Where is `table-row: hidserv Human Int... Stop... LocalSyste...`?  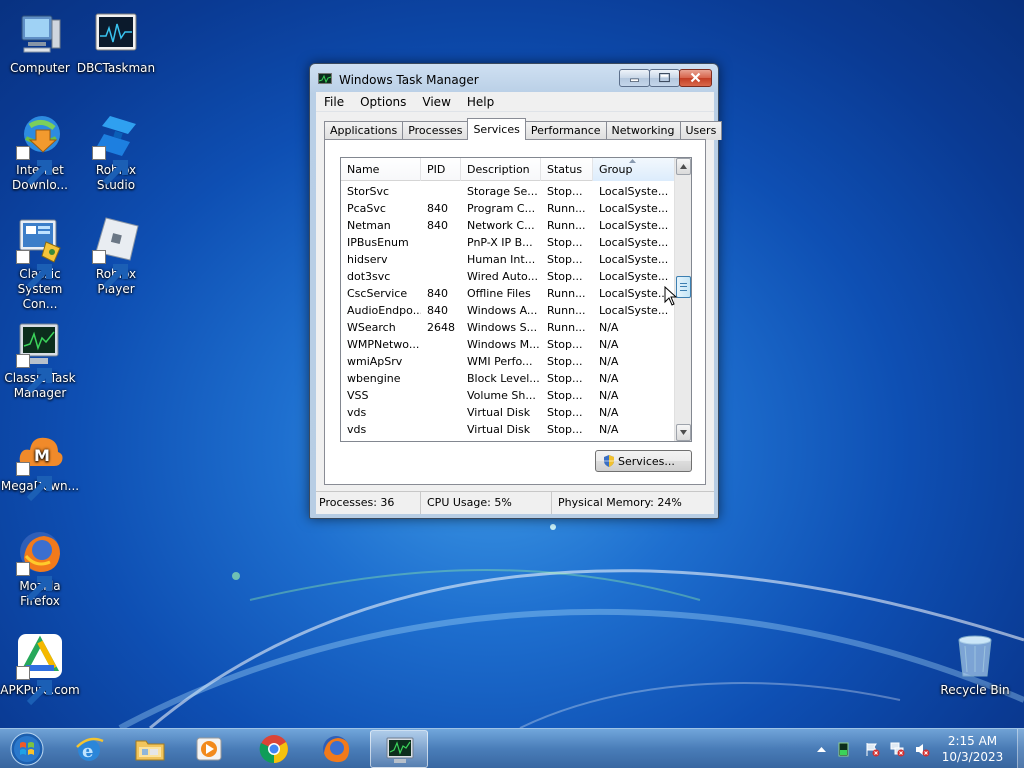
table-row: hidserv Human Int... Stop... LocalSyste... is located at coordinates (508, 259).